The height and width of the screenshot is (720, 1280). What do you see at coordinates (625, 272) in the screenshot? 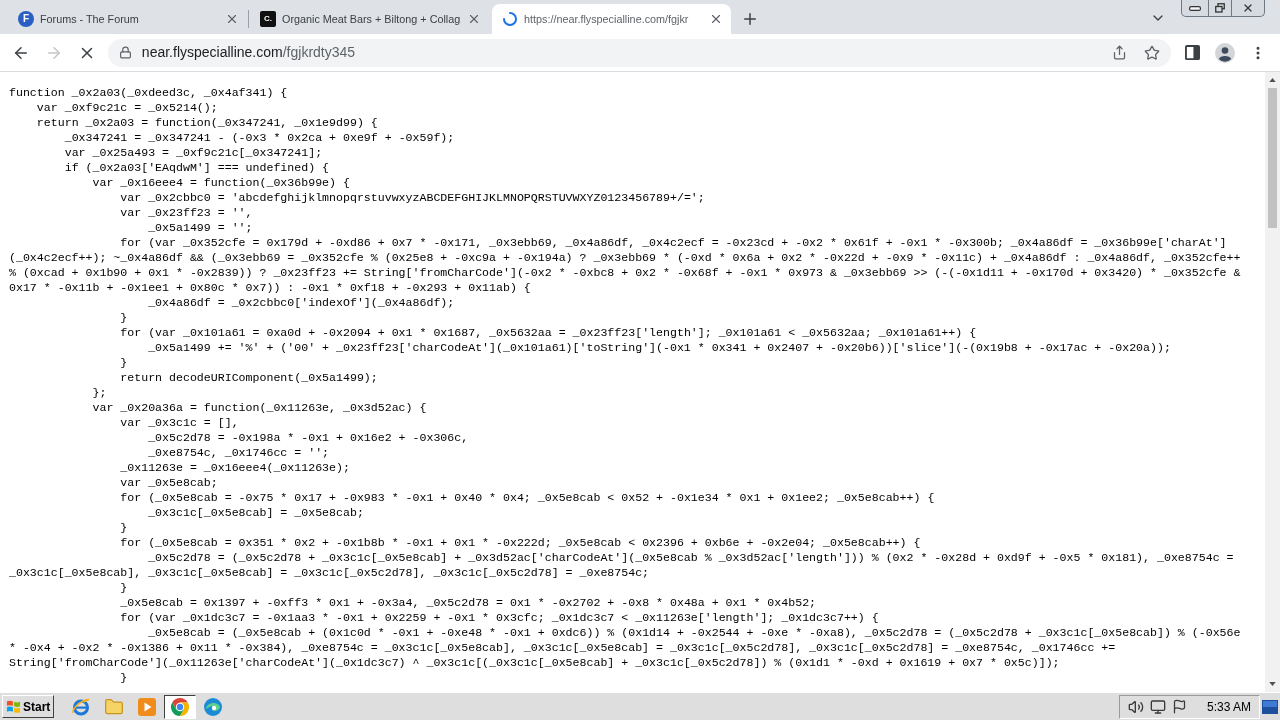
I see `code-line: % (0xcad + 0x1b90 + 0x1 * -0x2839)) ? _0x23ff23 += String['fromCharCode'](-0x2 * -0xbc8 + 0x2 * -0x68f + -0x1 * 0x973 & _0x3ebb69 >> (-(-0x1d11 + -0x170d + 0x3420) * _0x352cfe &` at bounding box center [625, 272].